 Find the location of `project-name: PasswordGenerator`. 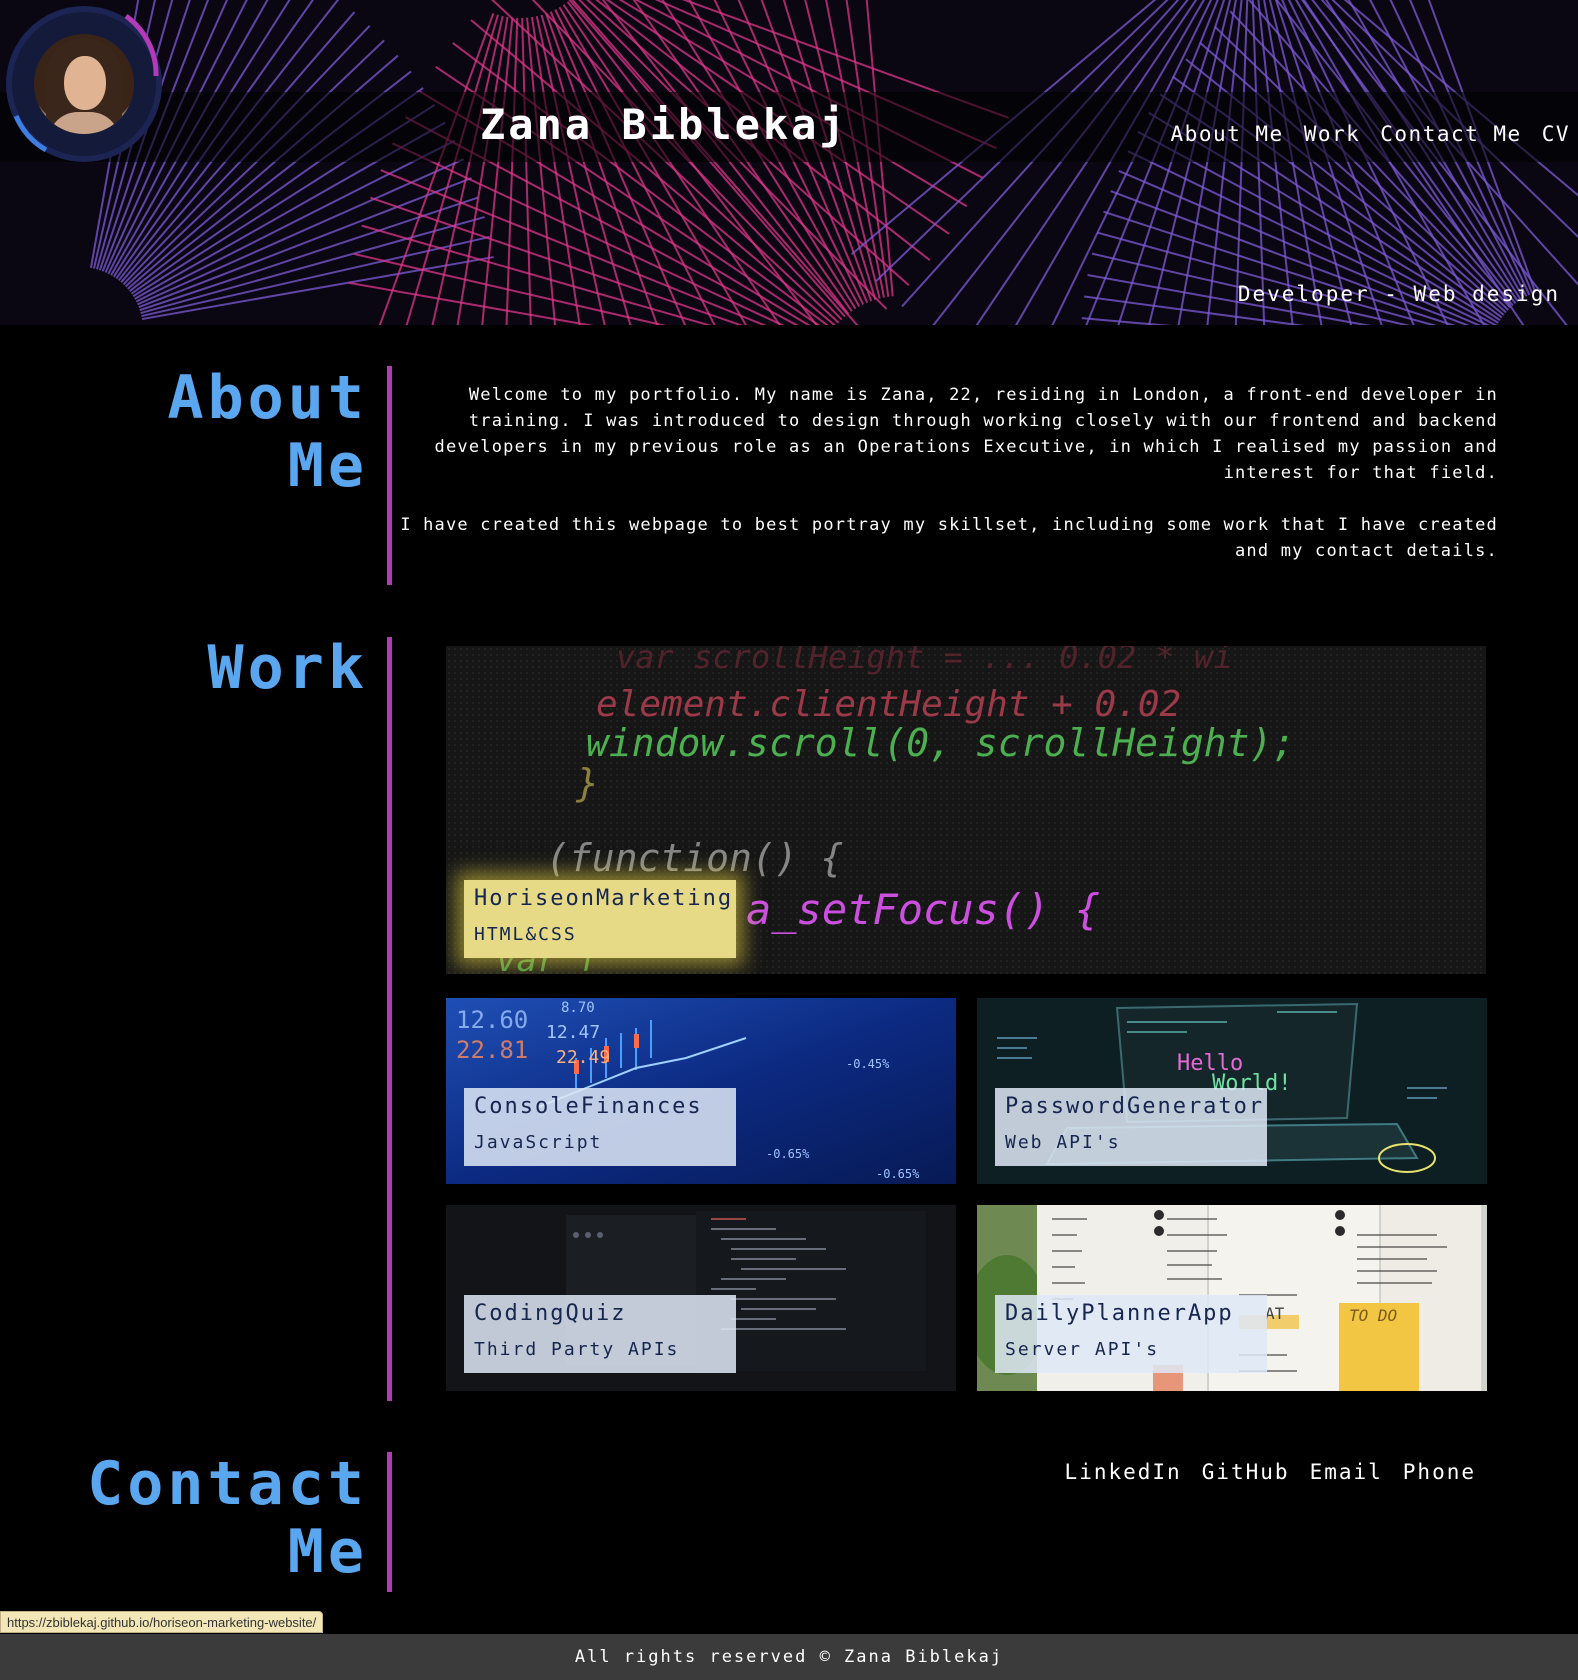

project-name: PasswordGenerator is located at coordinates (1135, 1106).